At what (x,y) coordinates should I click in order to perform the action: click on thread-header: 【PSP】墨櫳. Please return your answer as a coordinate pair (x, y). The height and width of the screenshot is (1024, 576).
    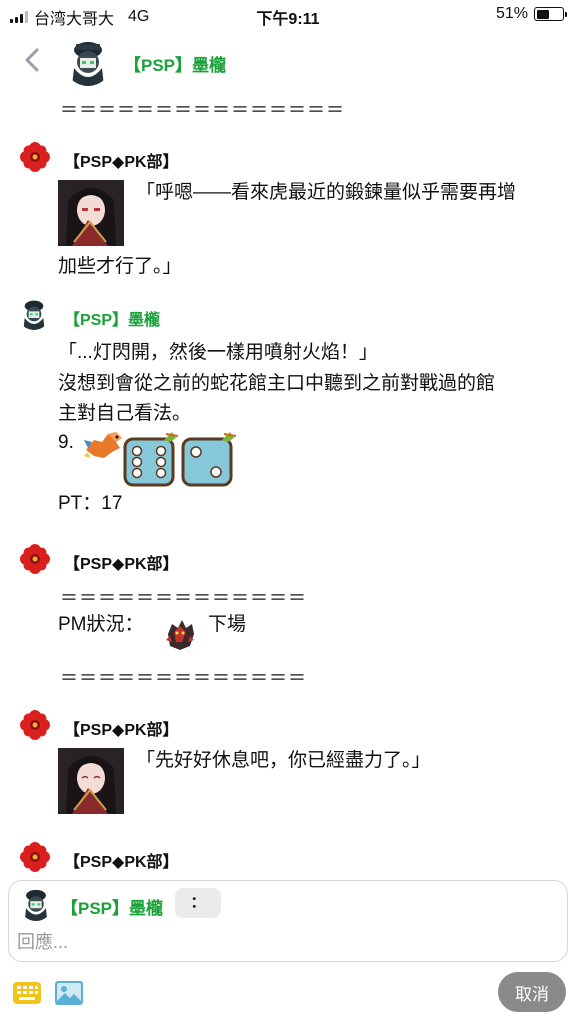
    Looking at the image, I should click on (288, 61).